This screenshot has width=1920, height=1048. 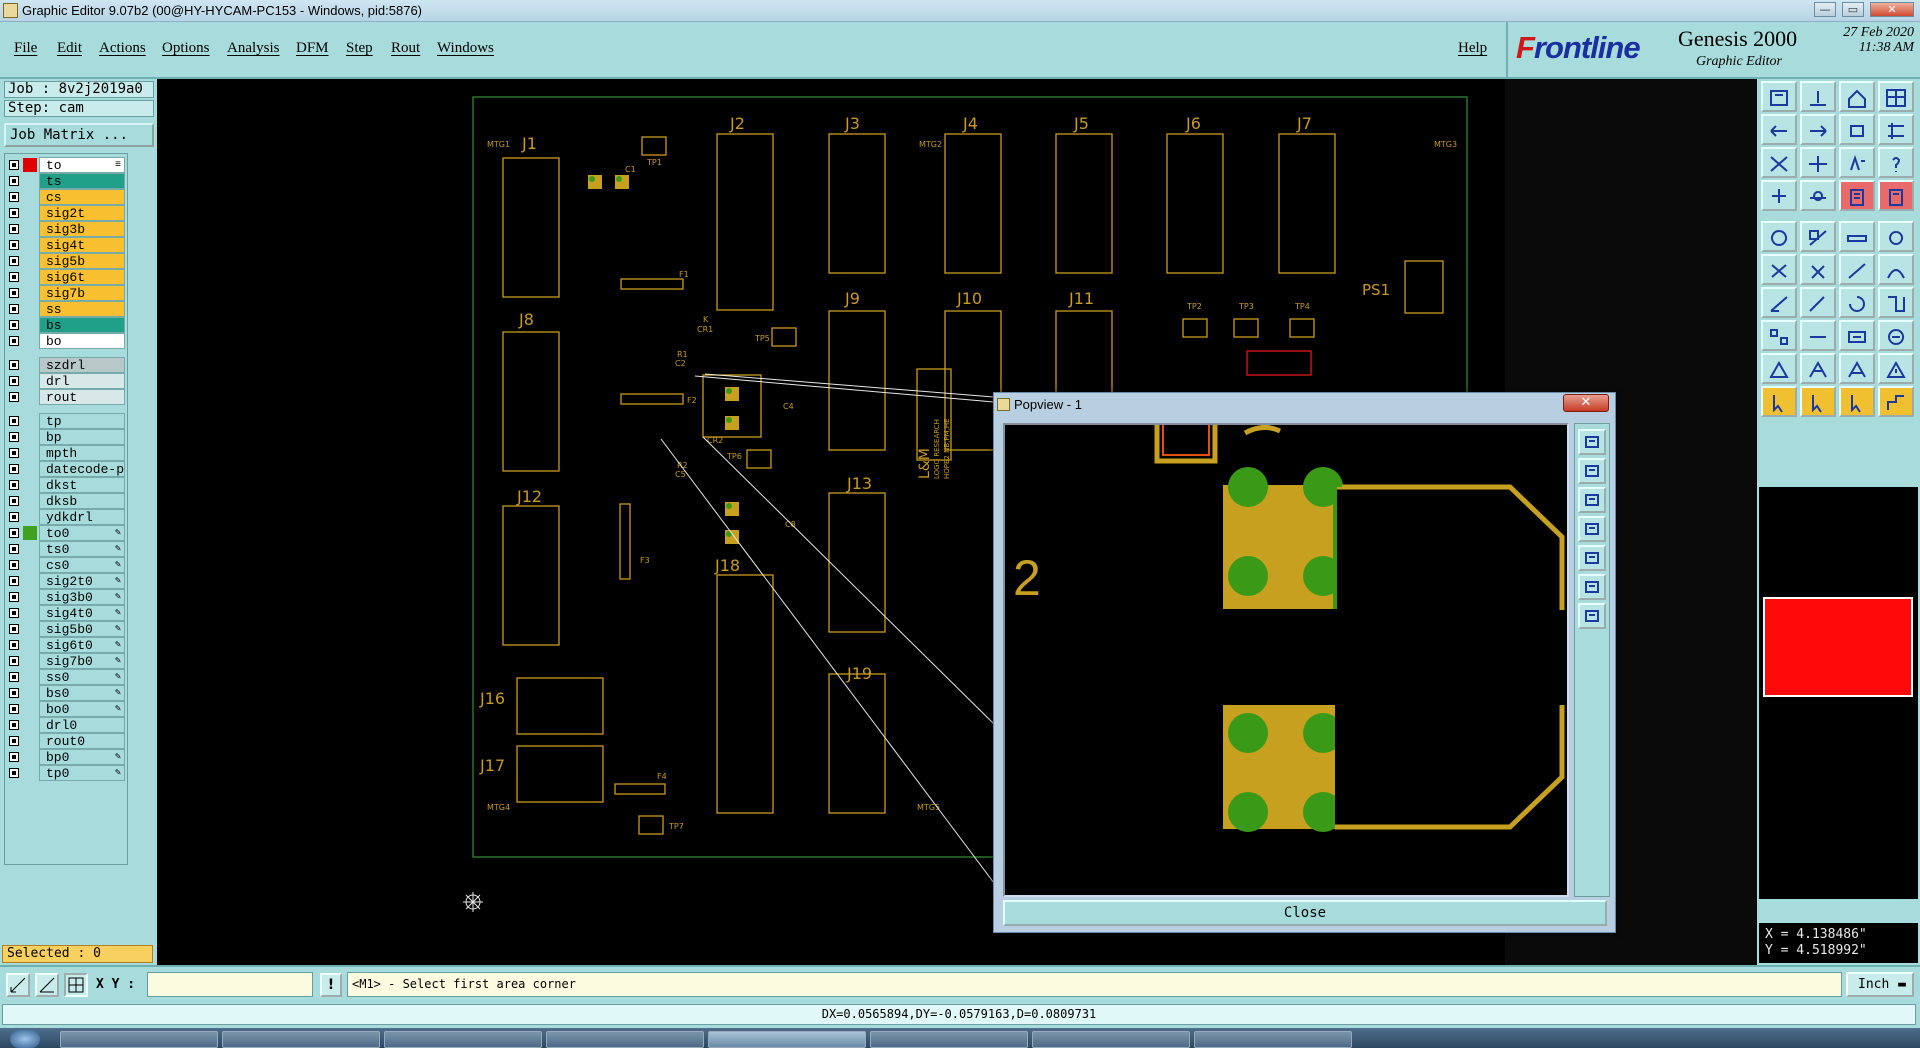 I want to click on window-button, so click(x=1896, y=96).